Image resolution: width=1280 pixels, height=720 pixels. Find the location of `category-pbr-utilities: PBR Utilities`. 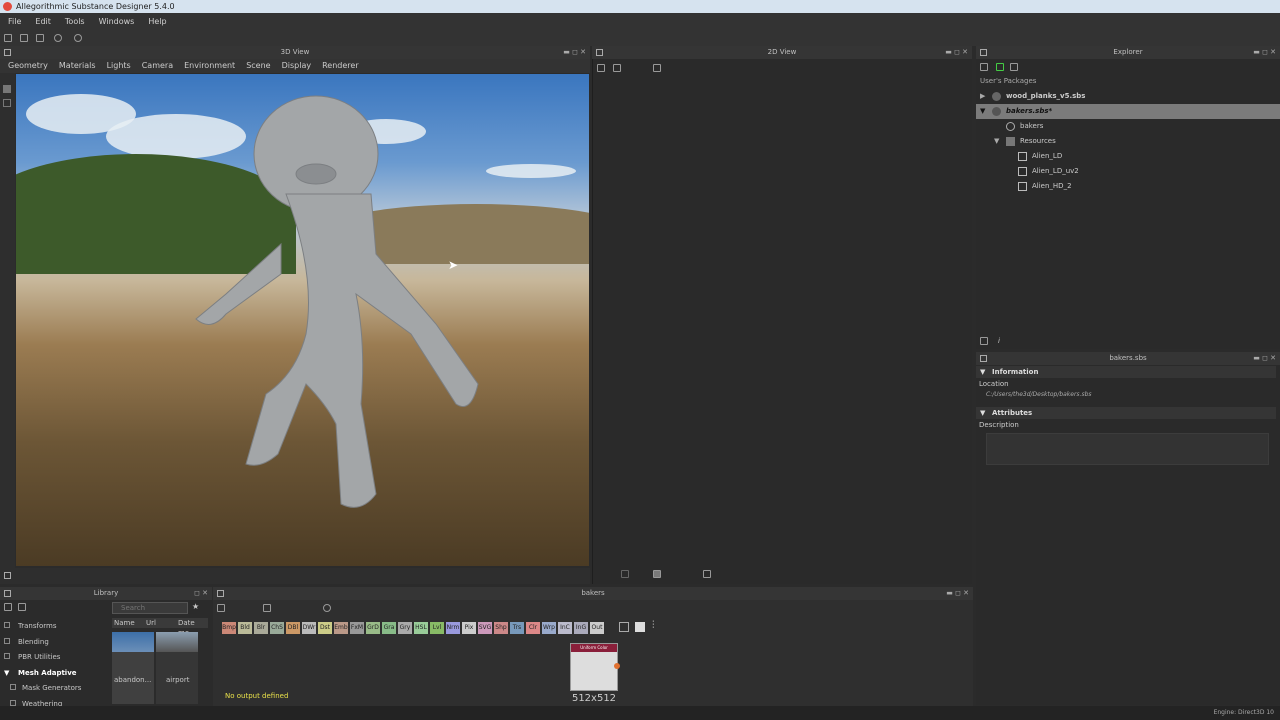

category-pbr-utilities: PBR Utilities is located at coordinates (42, 658).